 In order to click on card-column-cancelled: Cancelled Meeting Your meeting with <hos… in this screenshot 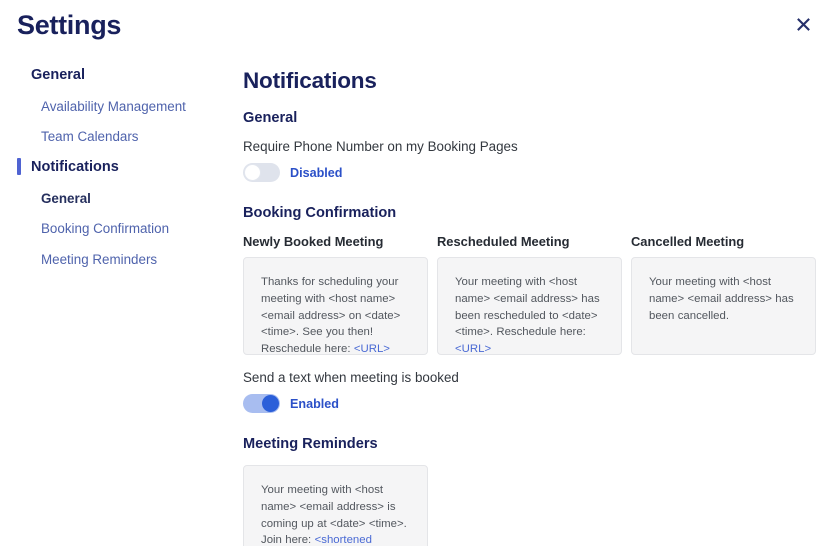, I will do `click(723, 294)`.